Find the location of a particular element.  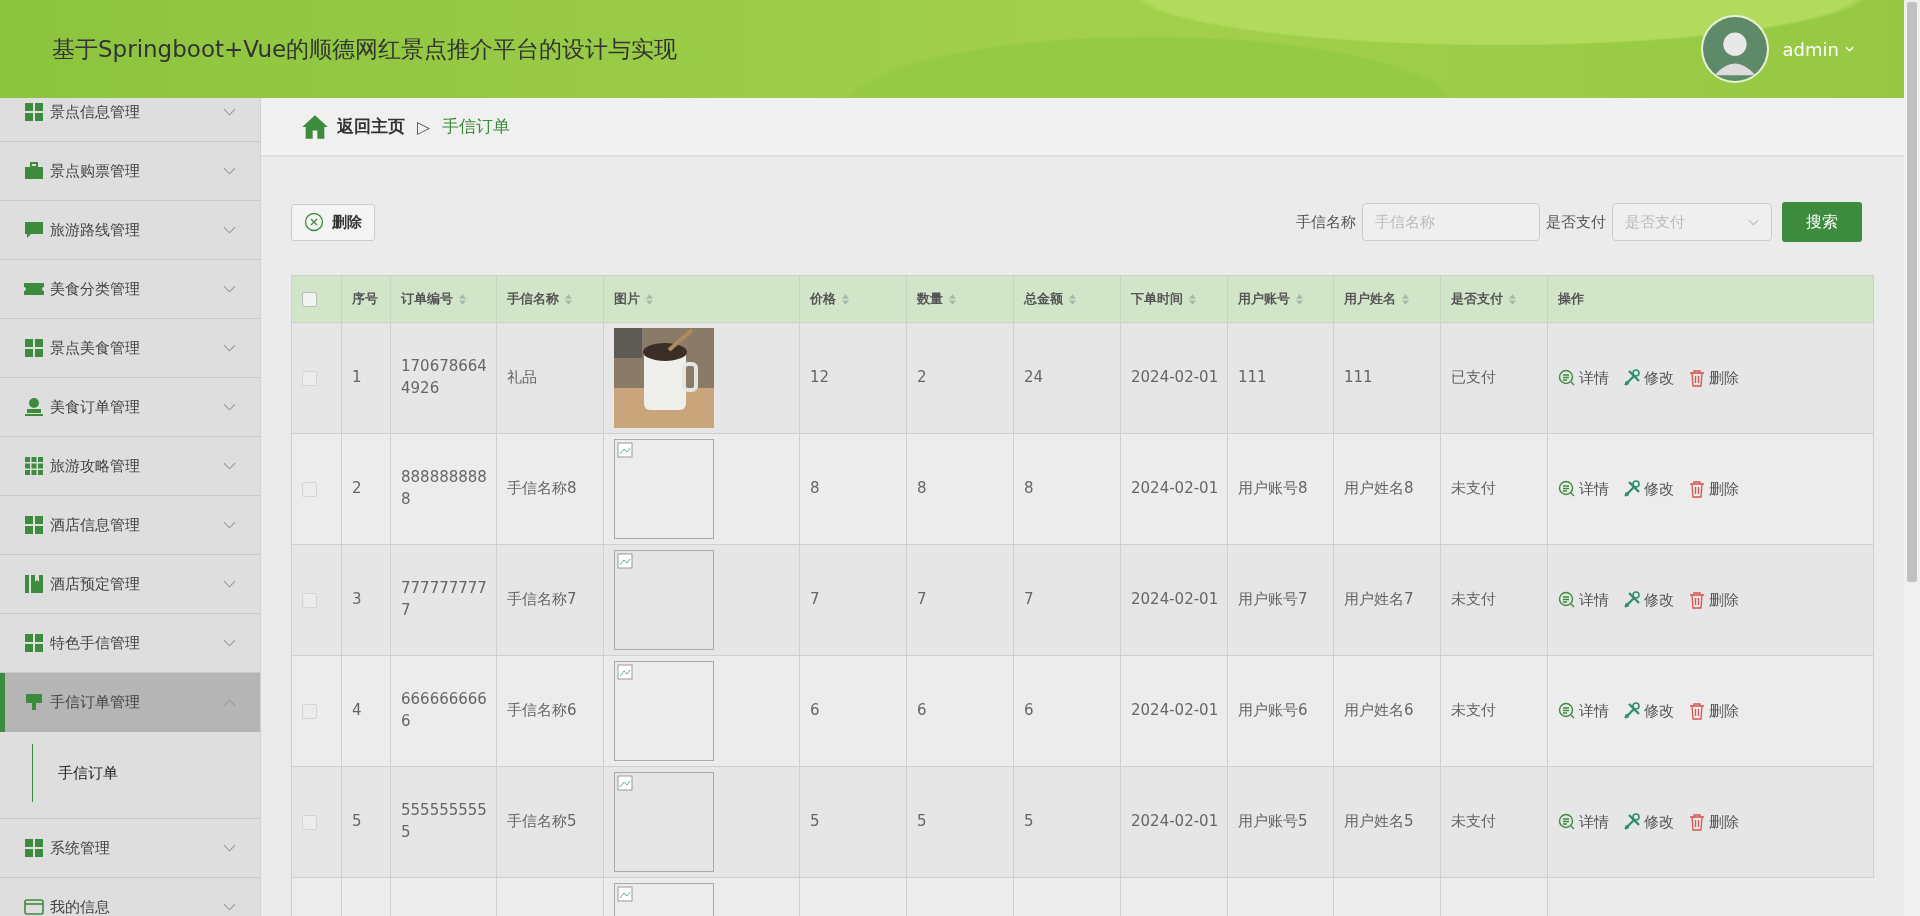

table-cell: 用户姓名7 is located at coordinates (1379, 599).